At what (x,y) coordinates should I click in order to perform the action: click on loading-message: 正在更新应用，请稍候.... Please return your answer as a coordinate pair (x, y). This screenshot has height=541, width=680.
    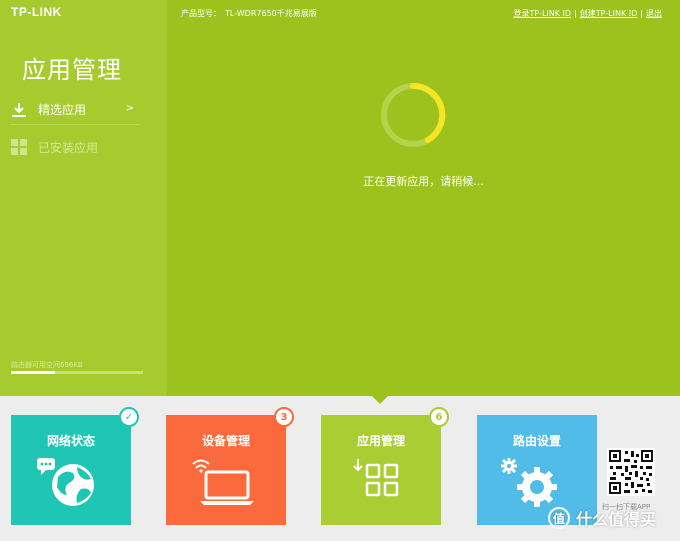
    Looking at the image, I should click on (423, 181).